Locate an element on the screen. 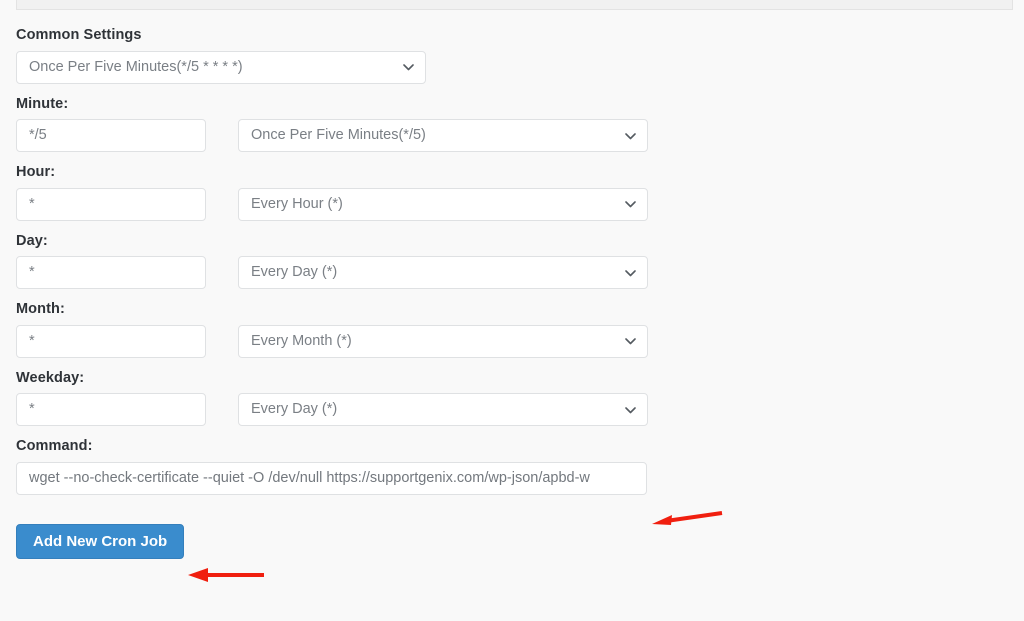 The width and height of the screenshot is (1024, 621). common-settings-row: Once Per Five Minutes(*/5 * * * *) is located at coordinates (512, 67).